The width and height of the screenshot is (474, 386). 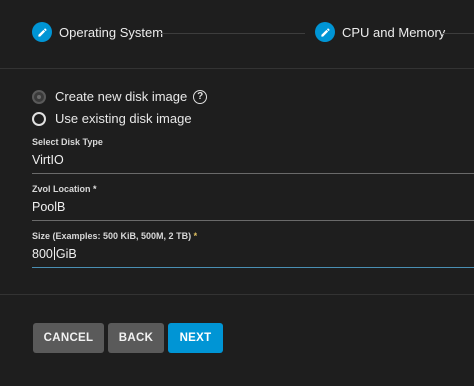 What do you see at coordinates (253, 208) in the screenshot?
I see `zvol-location-value: PoolB` at bounding box center [253, 208].